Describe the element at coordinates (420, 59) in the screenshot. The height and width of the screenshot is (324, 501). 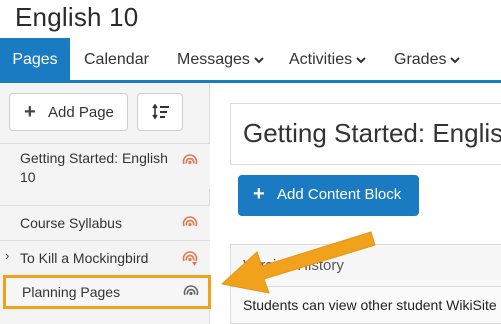
I see `tab-grades-label: Grades` at that location.